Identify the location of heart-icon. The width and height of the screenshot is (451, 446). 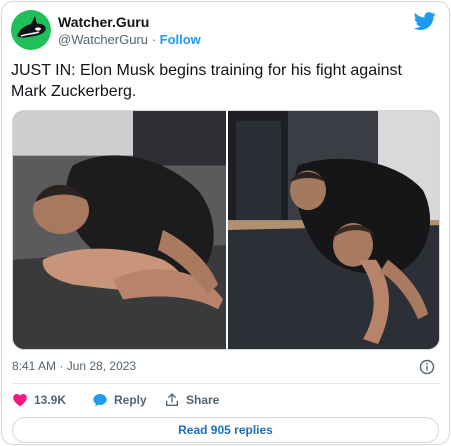
(20, 400).